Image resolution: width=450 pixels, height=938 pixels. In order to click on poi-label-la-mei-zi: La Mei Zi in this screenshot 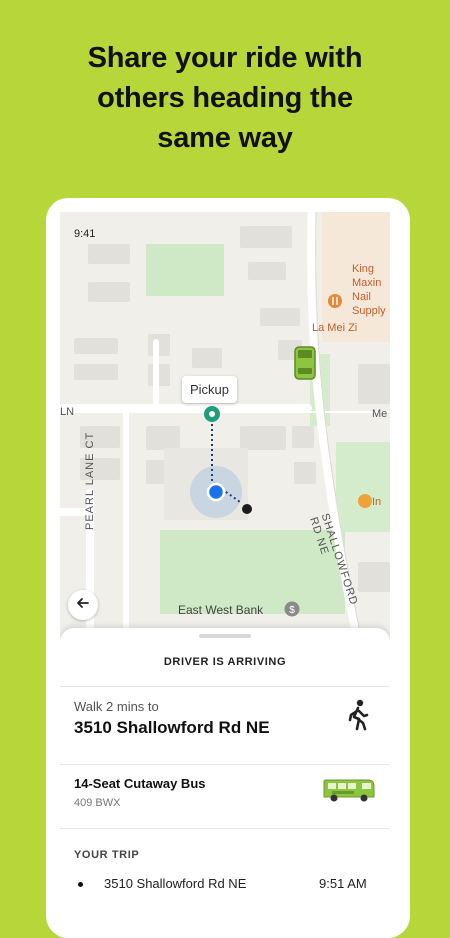, I will do `click(335, 328)`.